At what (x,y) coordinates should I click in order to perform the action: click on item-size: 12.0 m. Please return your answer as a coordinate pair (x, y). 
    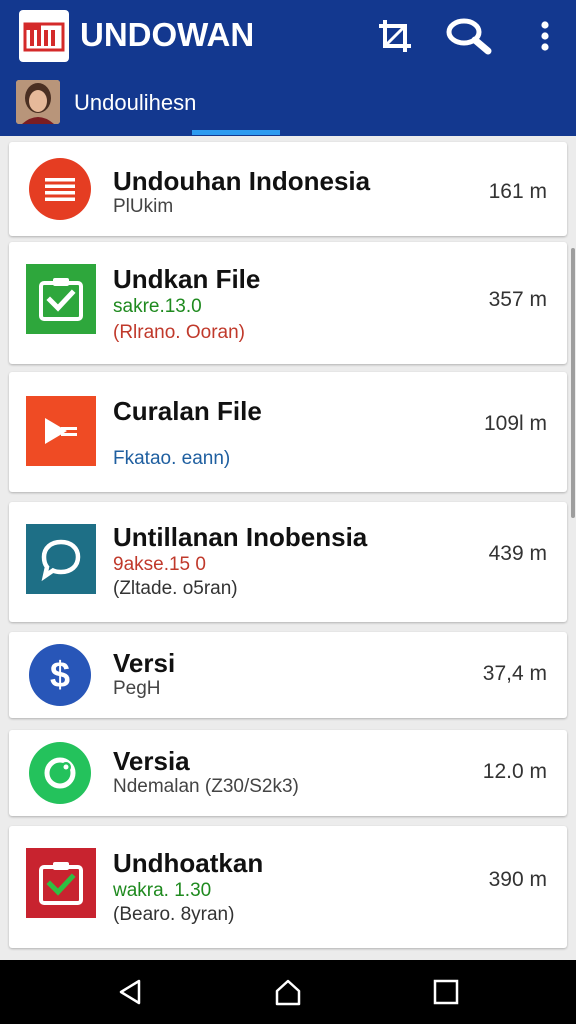
    Looking at the image, I should click on (514, 771).